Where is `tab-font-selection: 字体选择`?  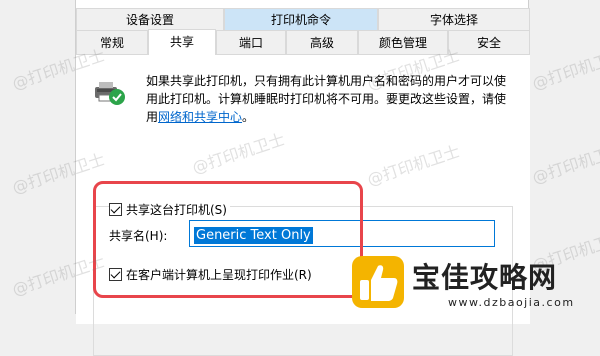
tab-font-selection: 字体选择 is located at coordinates (454, 19).